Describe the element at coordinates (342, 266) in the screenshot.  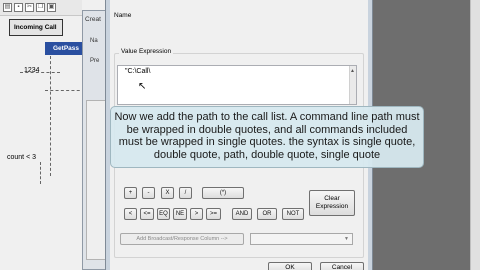
I see `cancel-button: Cancel` at that location.